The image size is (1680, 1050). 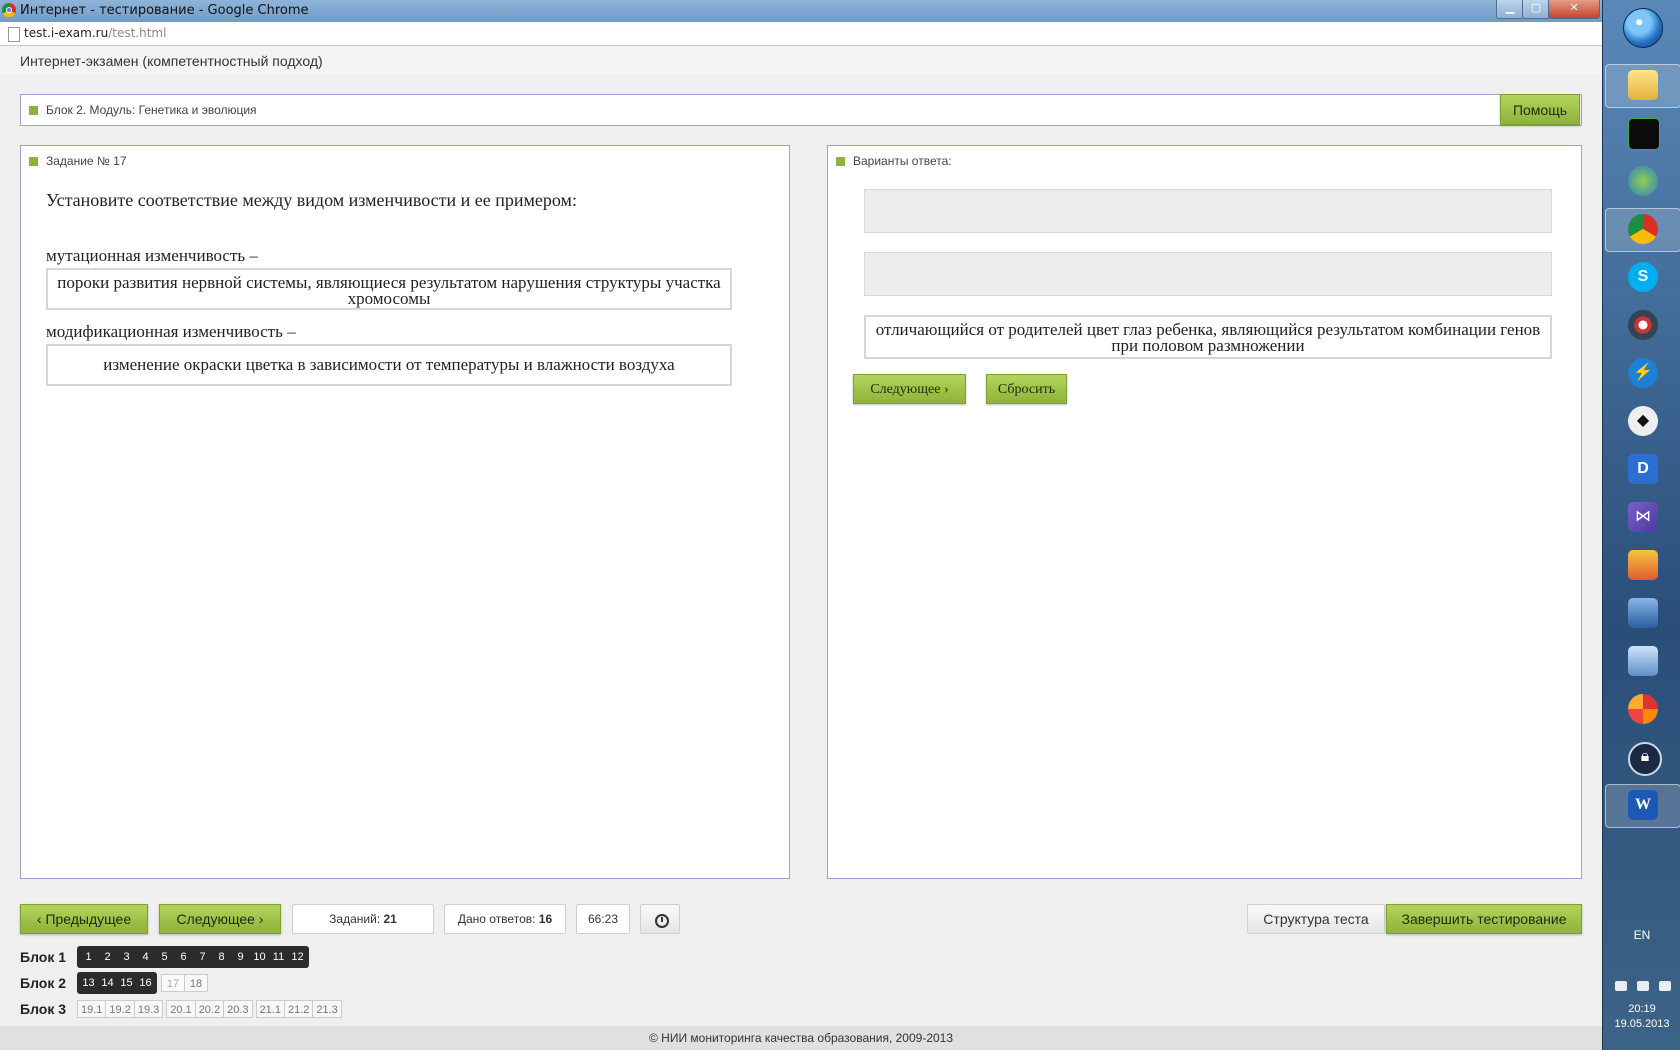 I want to click on lock-icon: 🔒︎, so click(x=1645, y=759).